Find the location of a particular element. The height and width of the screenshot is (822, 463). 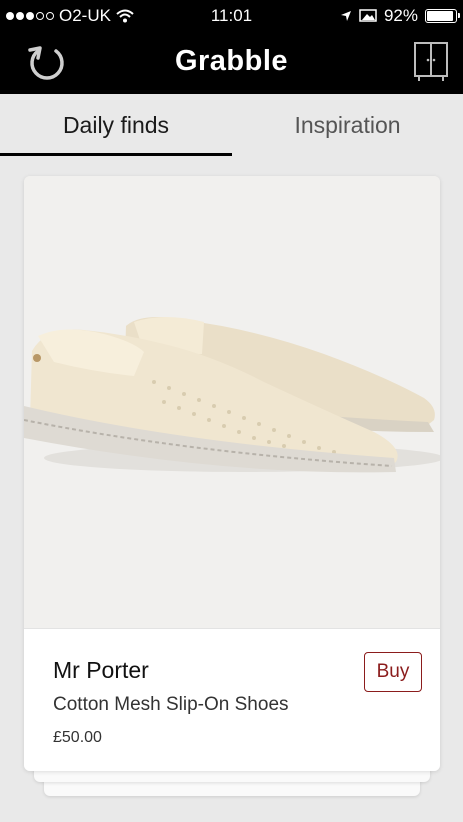

buy-button: Buy is located at coordinates (393, 672).